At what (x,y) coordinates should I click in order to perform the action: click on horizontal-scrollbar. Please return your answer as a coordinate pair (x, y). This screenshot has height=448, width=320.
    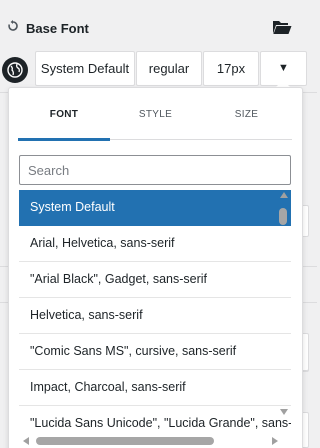
    Looking at the image, I should click on (149, 441).